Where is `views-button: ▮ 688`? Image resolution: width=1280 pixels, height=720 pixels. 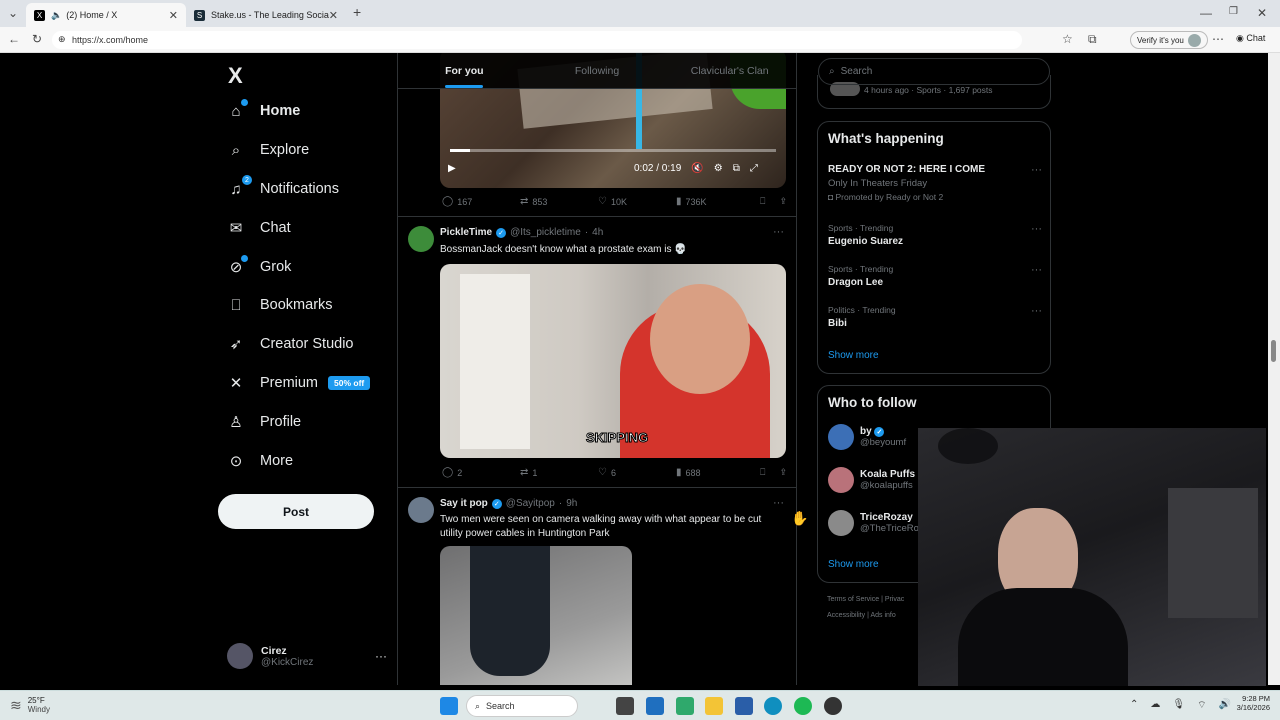
views-button: ▮ 688 is located at coordinates (715, 472).